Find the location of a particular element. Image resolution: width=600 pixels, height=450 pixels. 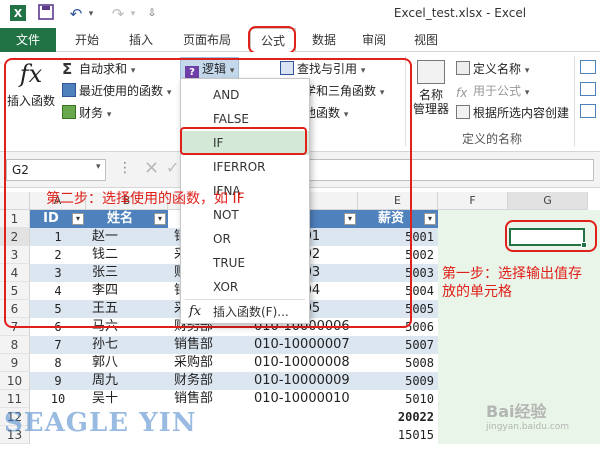

menu-item-or: OR is located at coordinates (245, 239).